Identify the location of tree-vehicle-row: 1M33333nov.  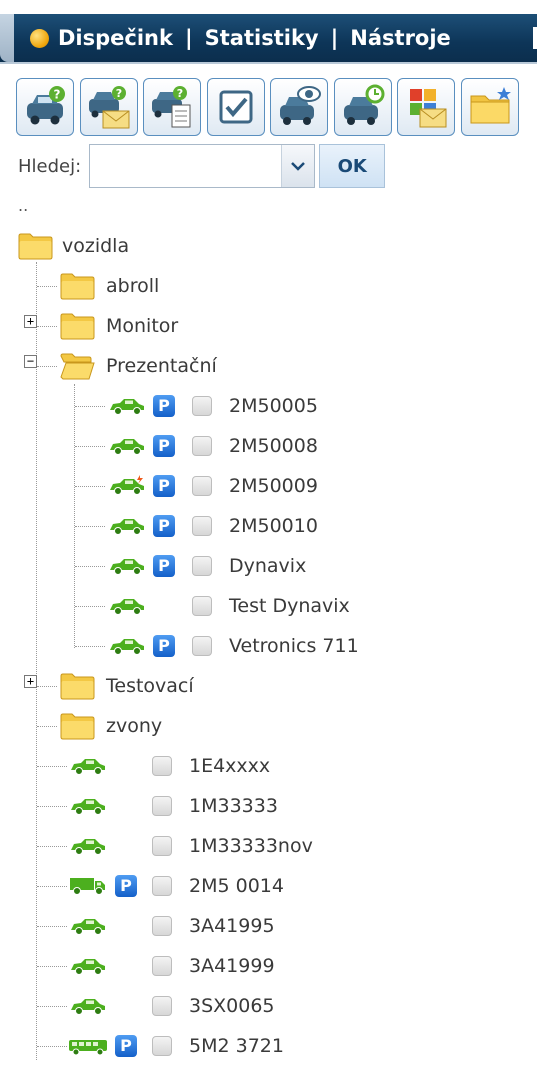
(268, 846).